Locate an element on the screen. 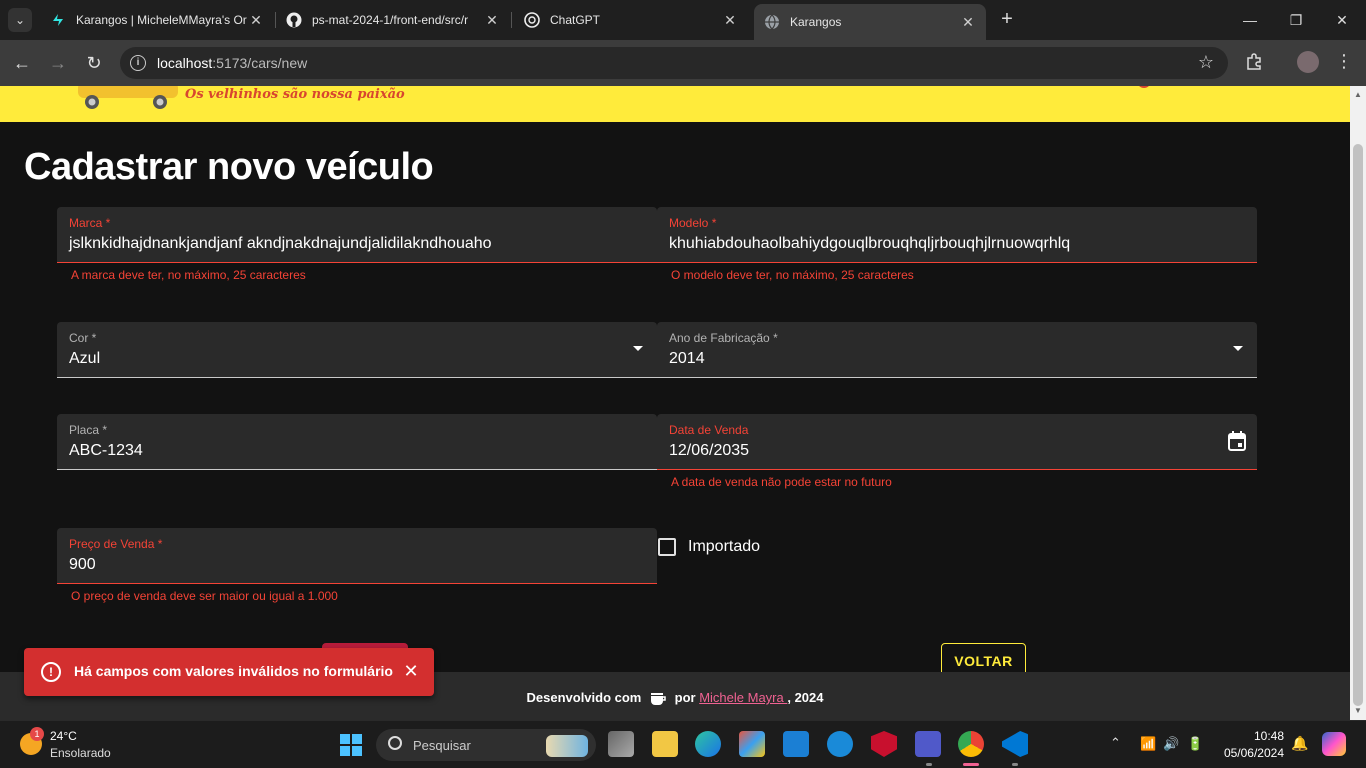  battery-icon: 🔋 is located at coordinates (1195, 744).